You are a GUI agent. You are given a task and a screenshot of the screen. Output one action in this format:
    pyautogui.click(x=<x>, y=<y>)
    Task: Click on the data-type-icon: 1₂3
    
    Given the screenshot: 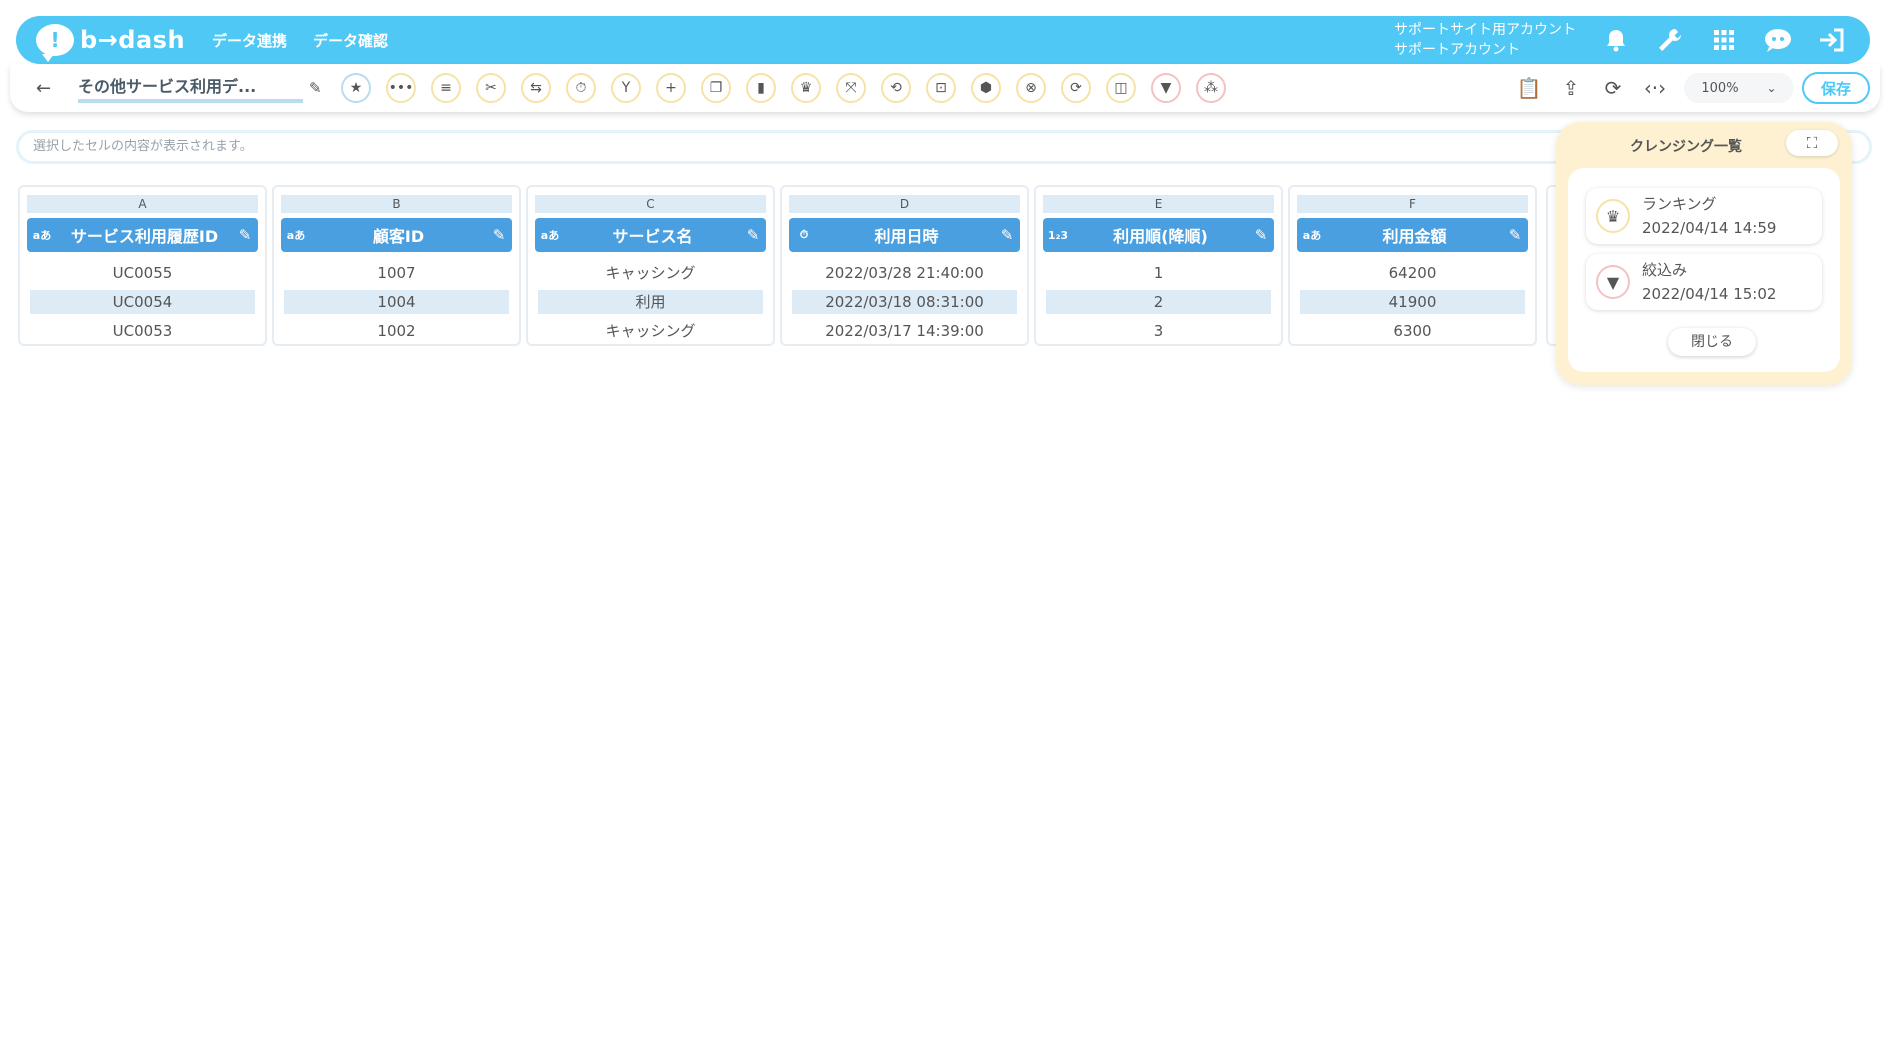 What is the action you would take?
    pyautogui.click(x=1058, y=235)
    